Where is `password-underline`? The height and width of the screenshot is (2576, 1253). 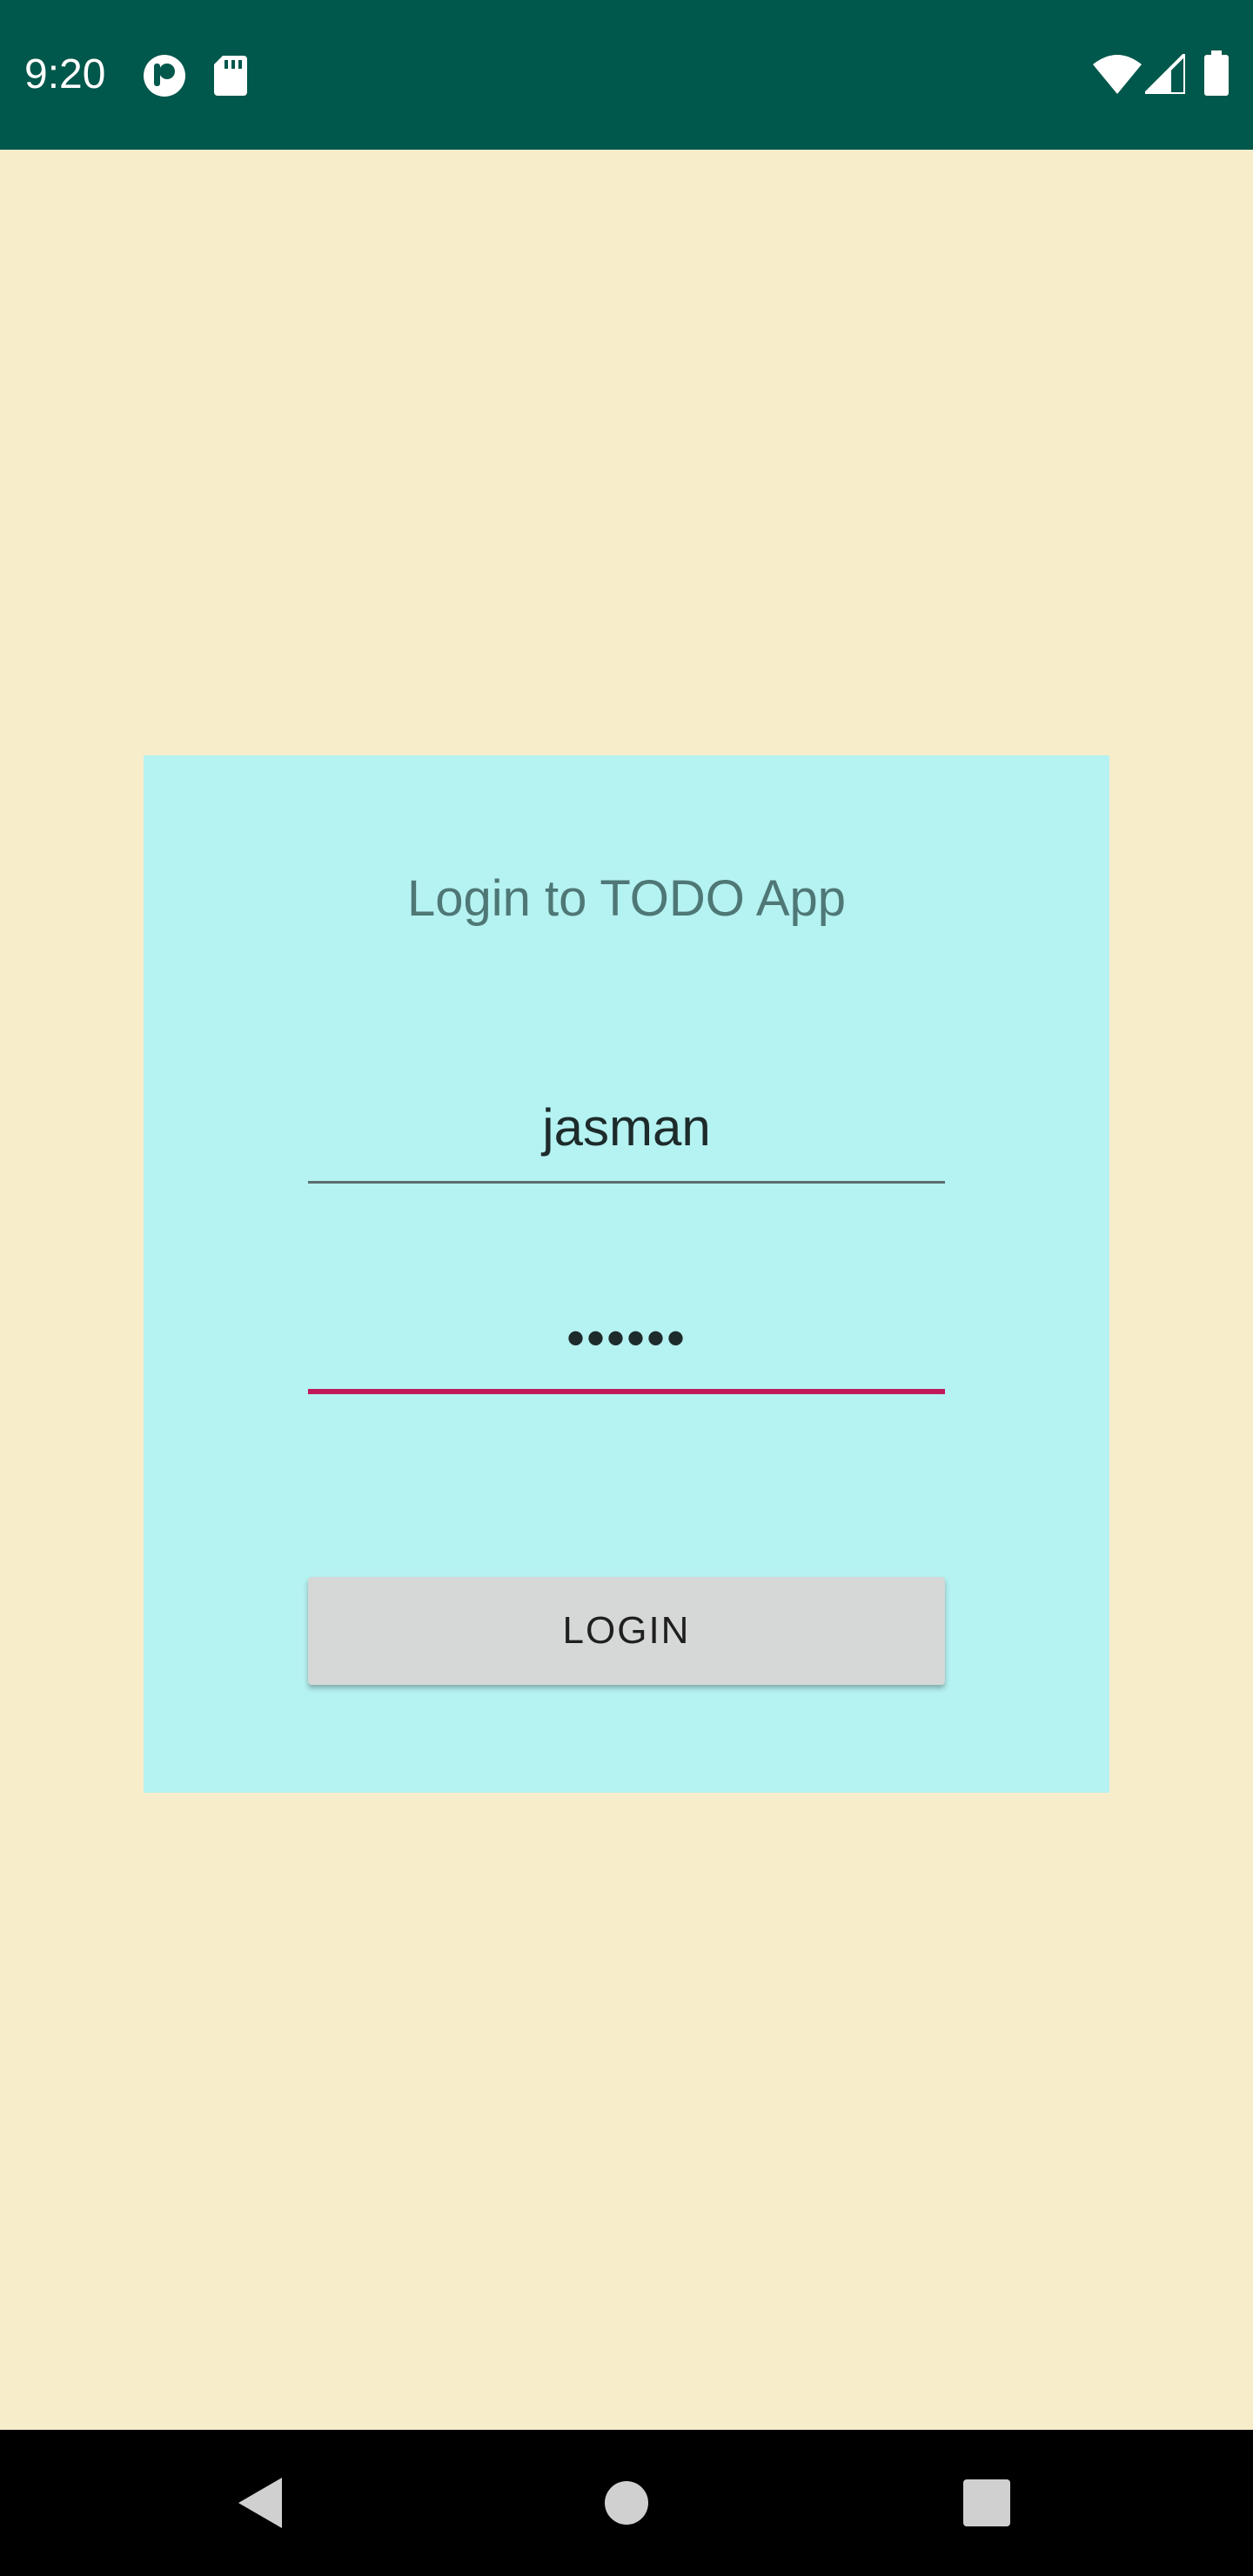
password-underline is located at coordinates (626, 1391).